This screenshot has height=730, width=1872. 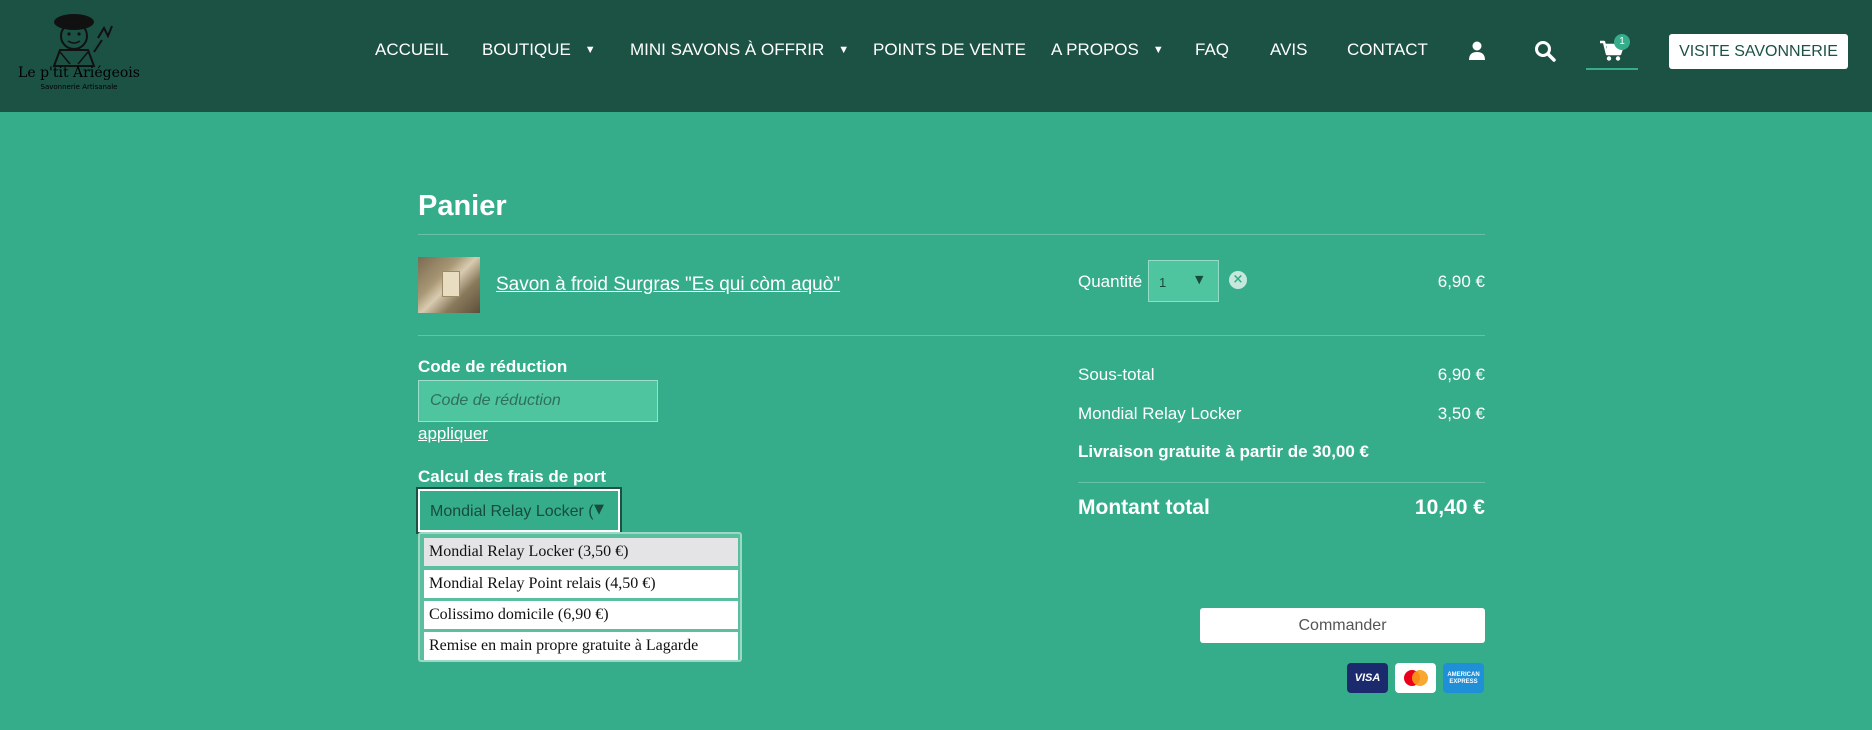 What do you see at coordinates (462, 206) in the screenshot?
I see `page-title: Panier` at bounding box center [462, 206].